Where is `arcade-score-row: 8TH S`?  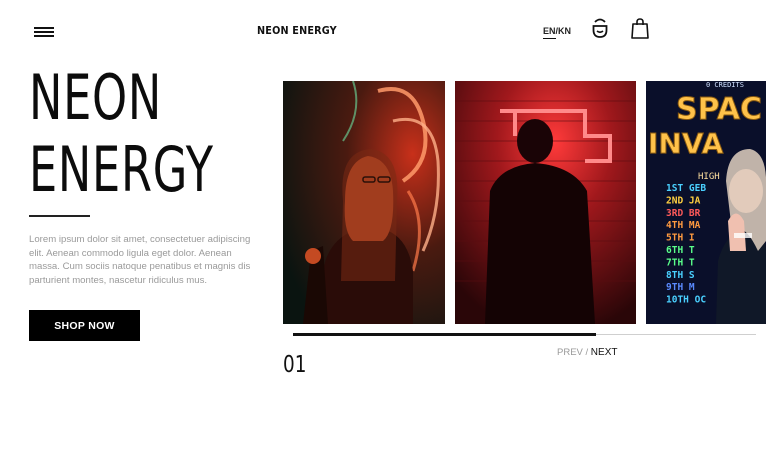 arcade-score-row: 8TH S is located at coordinates (680, 275).